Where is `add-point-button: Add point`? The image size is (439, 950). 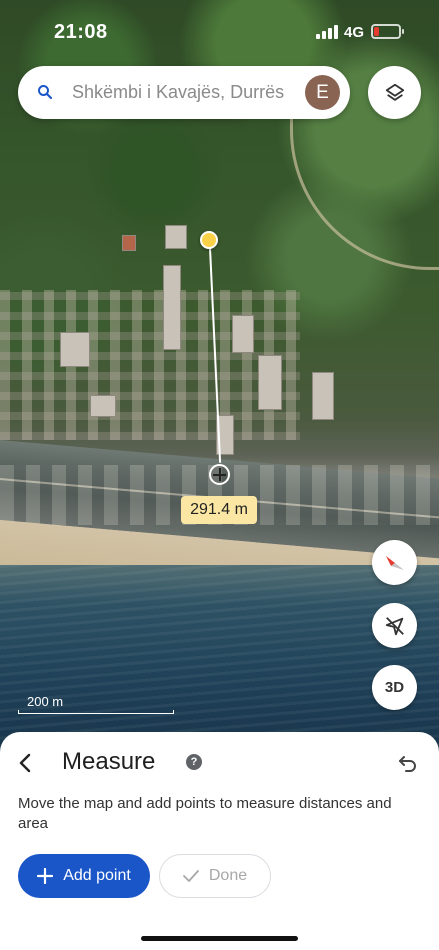
add-point-button: Add point is located at coordinates (84, 876).